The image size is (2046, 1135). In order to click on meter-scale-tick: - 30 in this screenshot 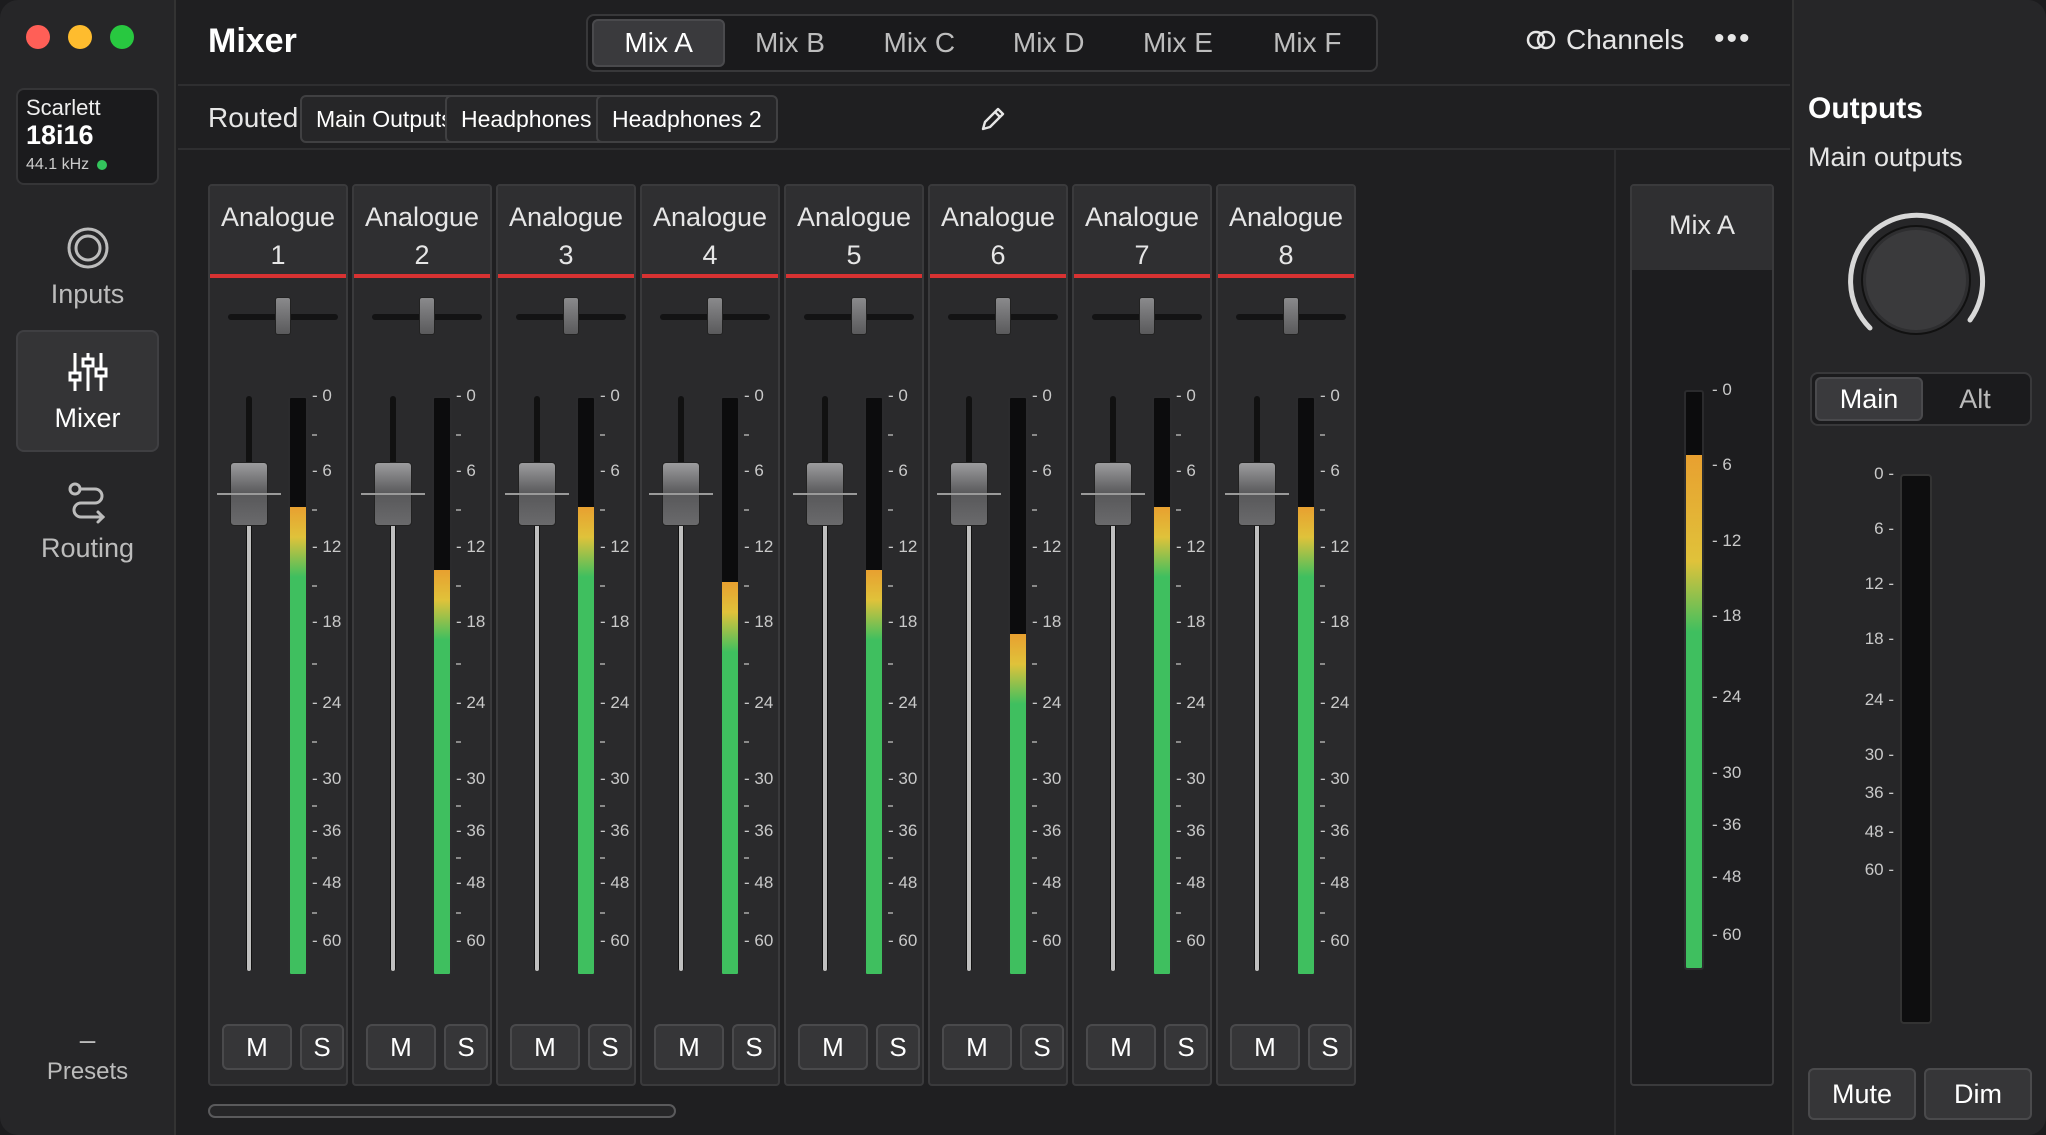, I will do `click(1190, 778)`.